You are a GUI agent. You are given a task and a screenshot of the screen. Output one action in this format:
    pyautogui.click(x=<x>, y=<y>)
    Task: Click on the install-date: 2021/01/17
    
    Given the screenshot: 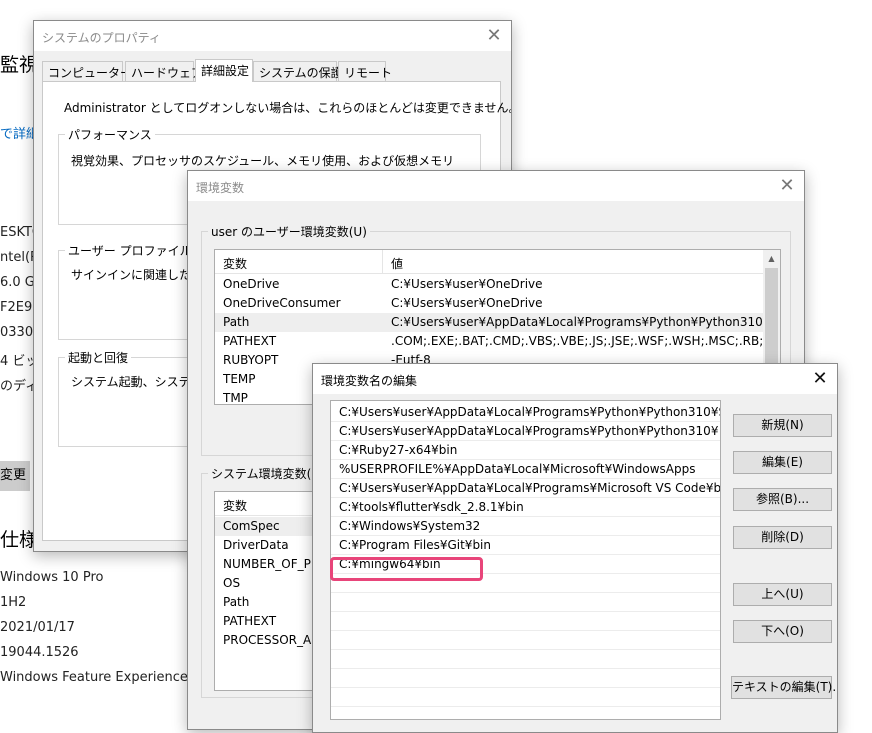 What is the action you would take?
    pyautogui.click(x=37, y=627)
    